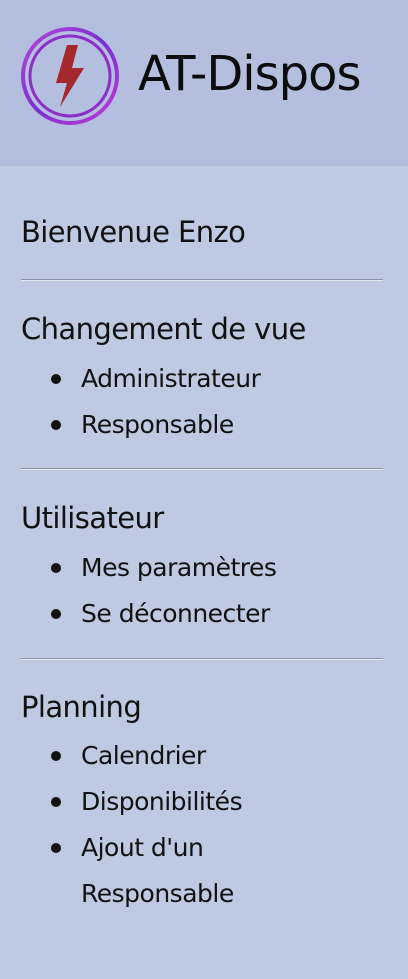 Image resolution: width=408 pixels, height=979 pixels. Describe the element at coordinates (179, 567) in the screenshot. I see `menu-item-label: Mes paramètres` at that location.